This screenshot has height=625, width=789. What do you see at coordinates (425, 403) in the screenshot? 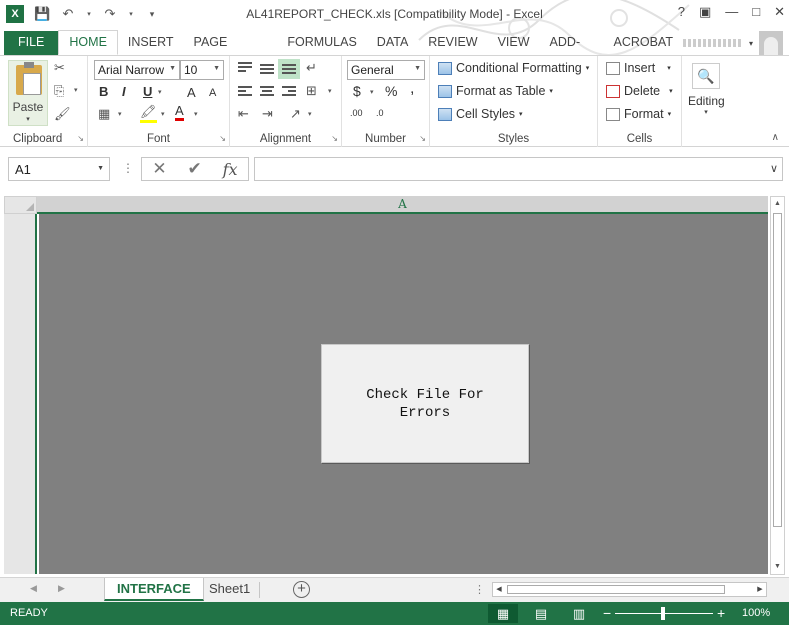
I see `check-file-button: Check File For Errors` at bounding box center [425, 403].